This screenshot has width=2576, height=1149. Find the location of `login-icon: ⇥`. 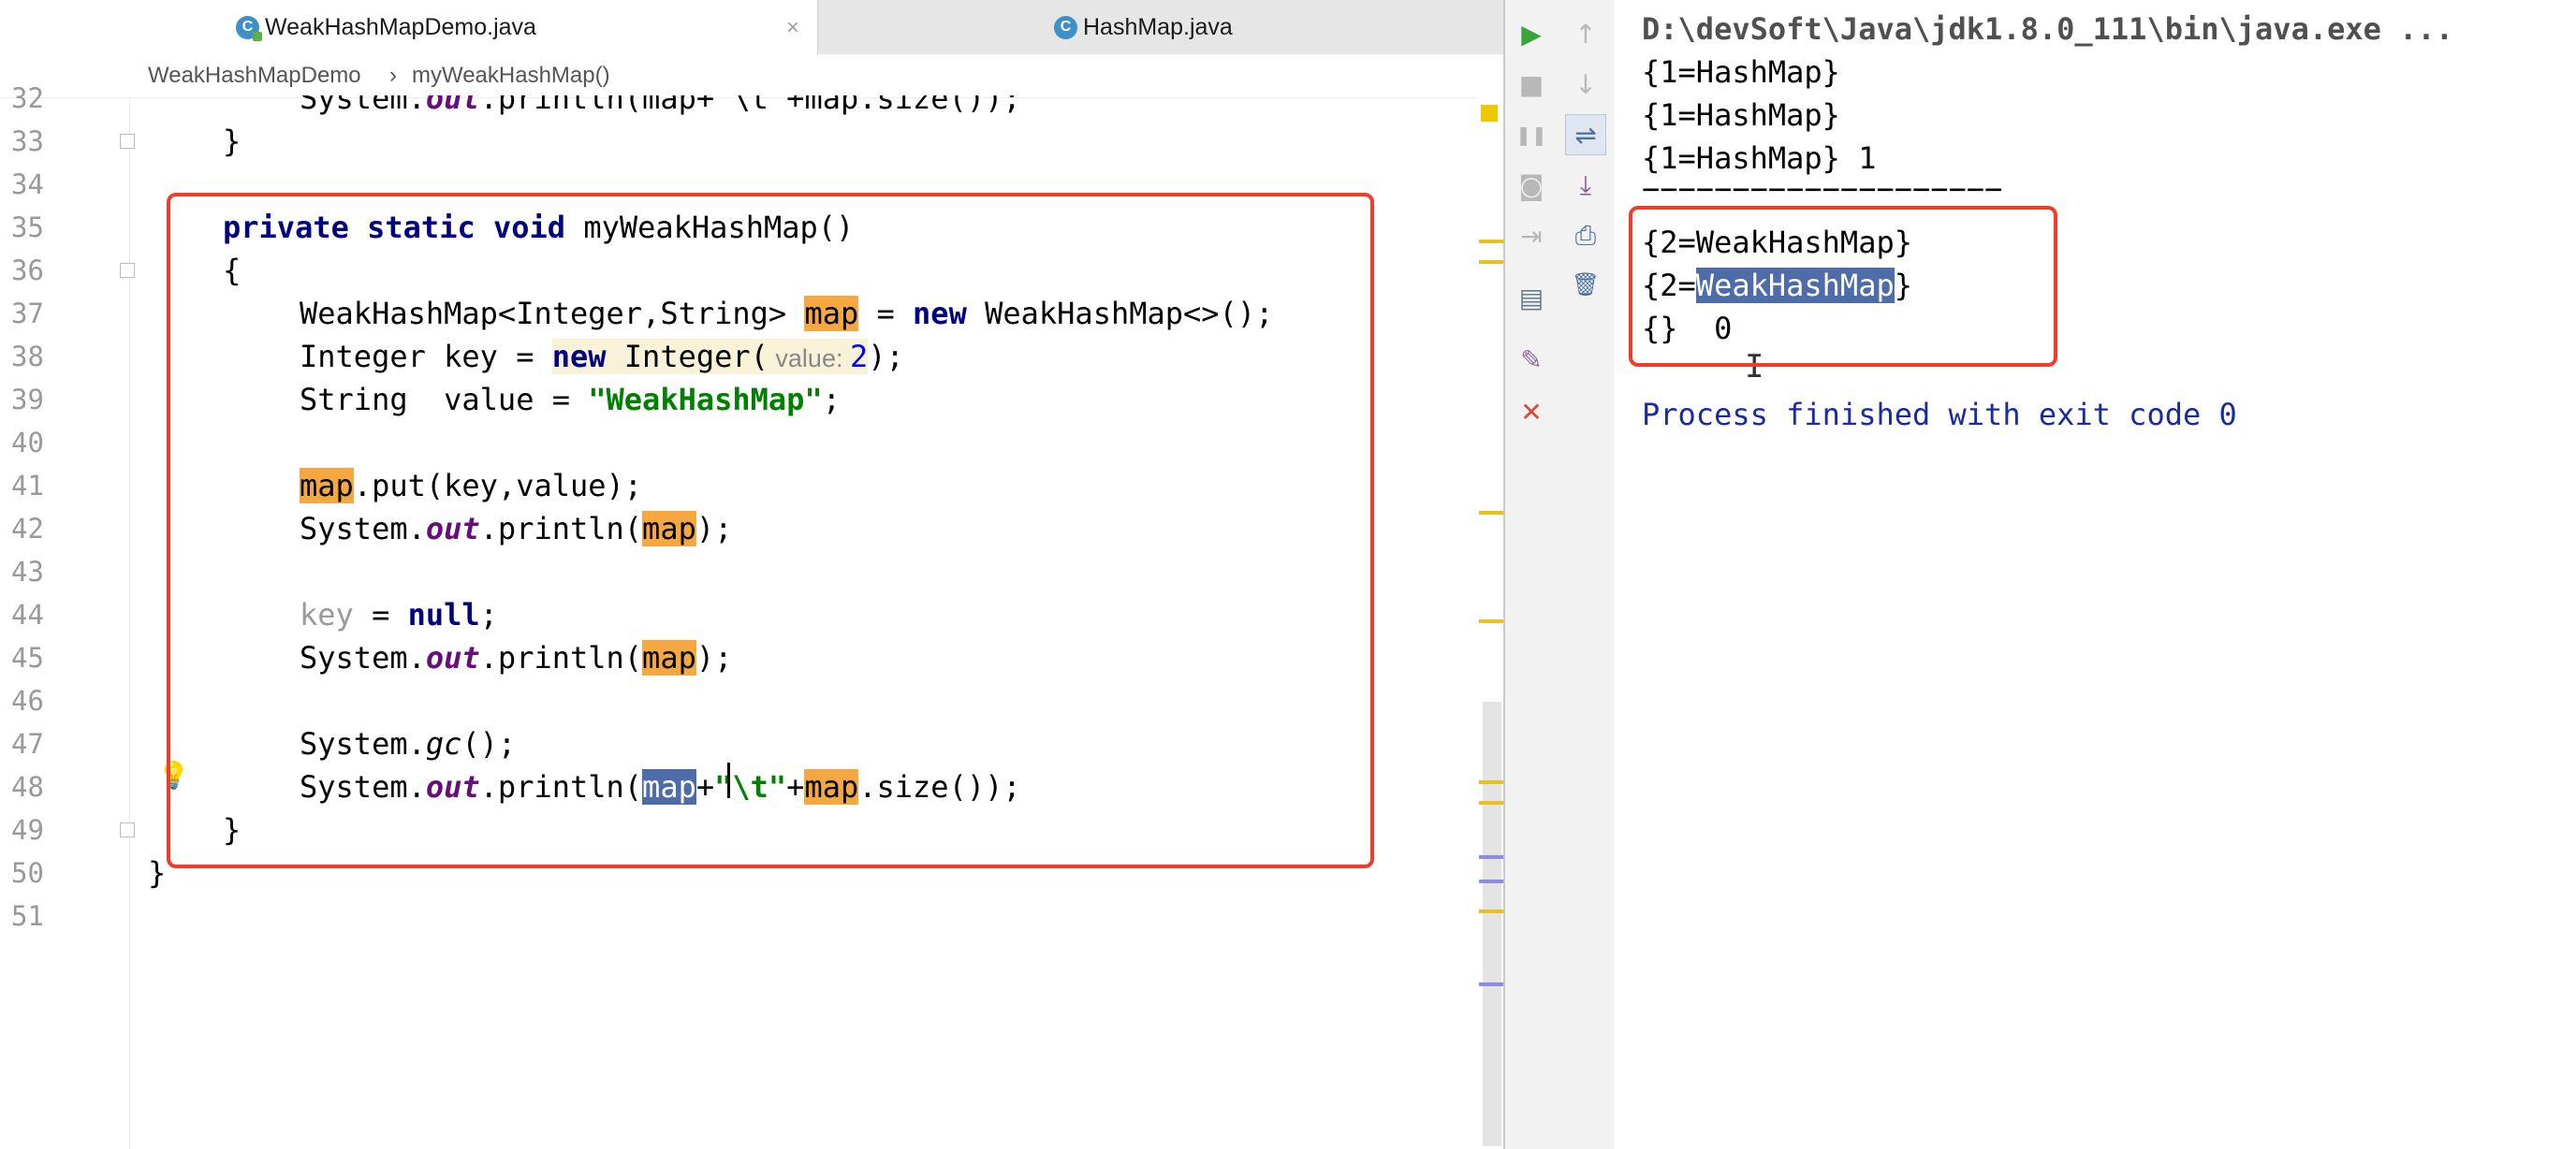

login-icon: ⇥ is located at coordinates (1531, 235).